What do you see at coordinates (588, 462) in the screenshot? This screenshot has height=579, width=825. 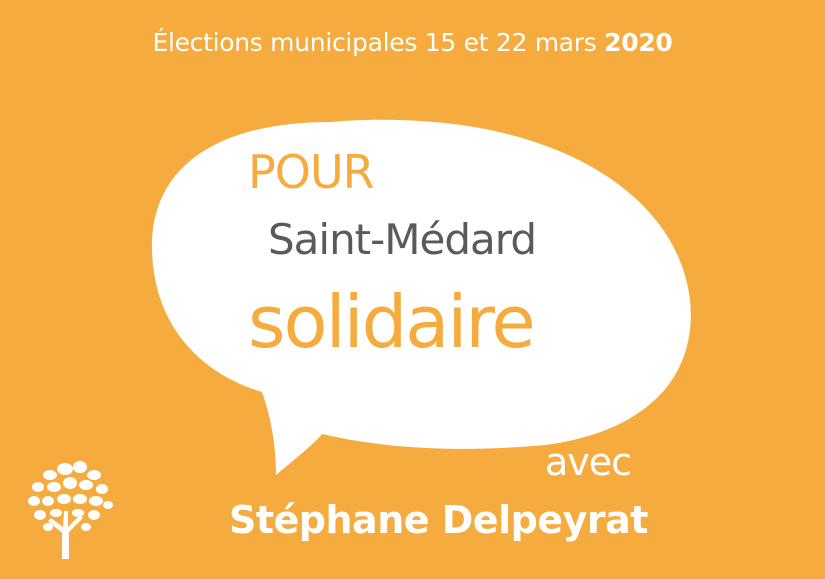 I see `candidate-prefix: avec` at bounding box center [588, 462].